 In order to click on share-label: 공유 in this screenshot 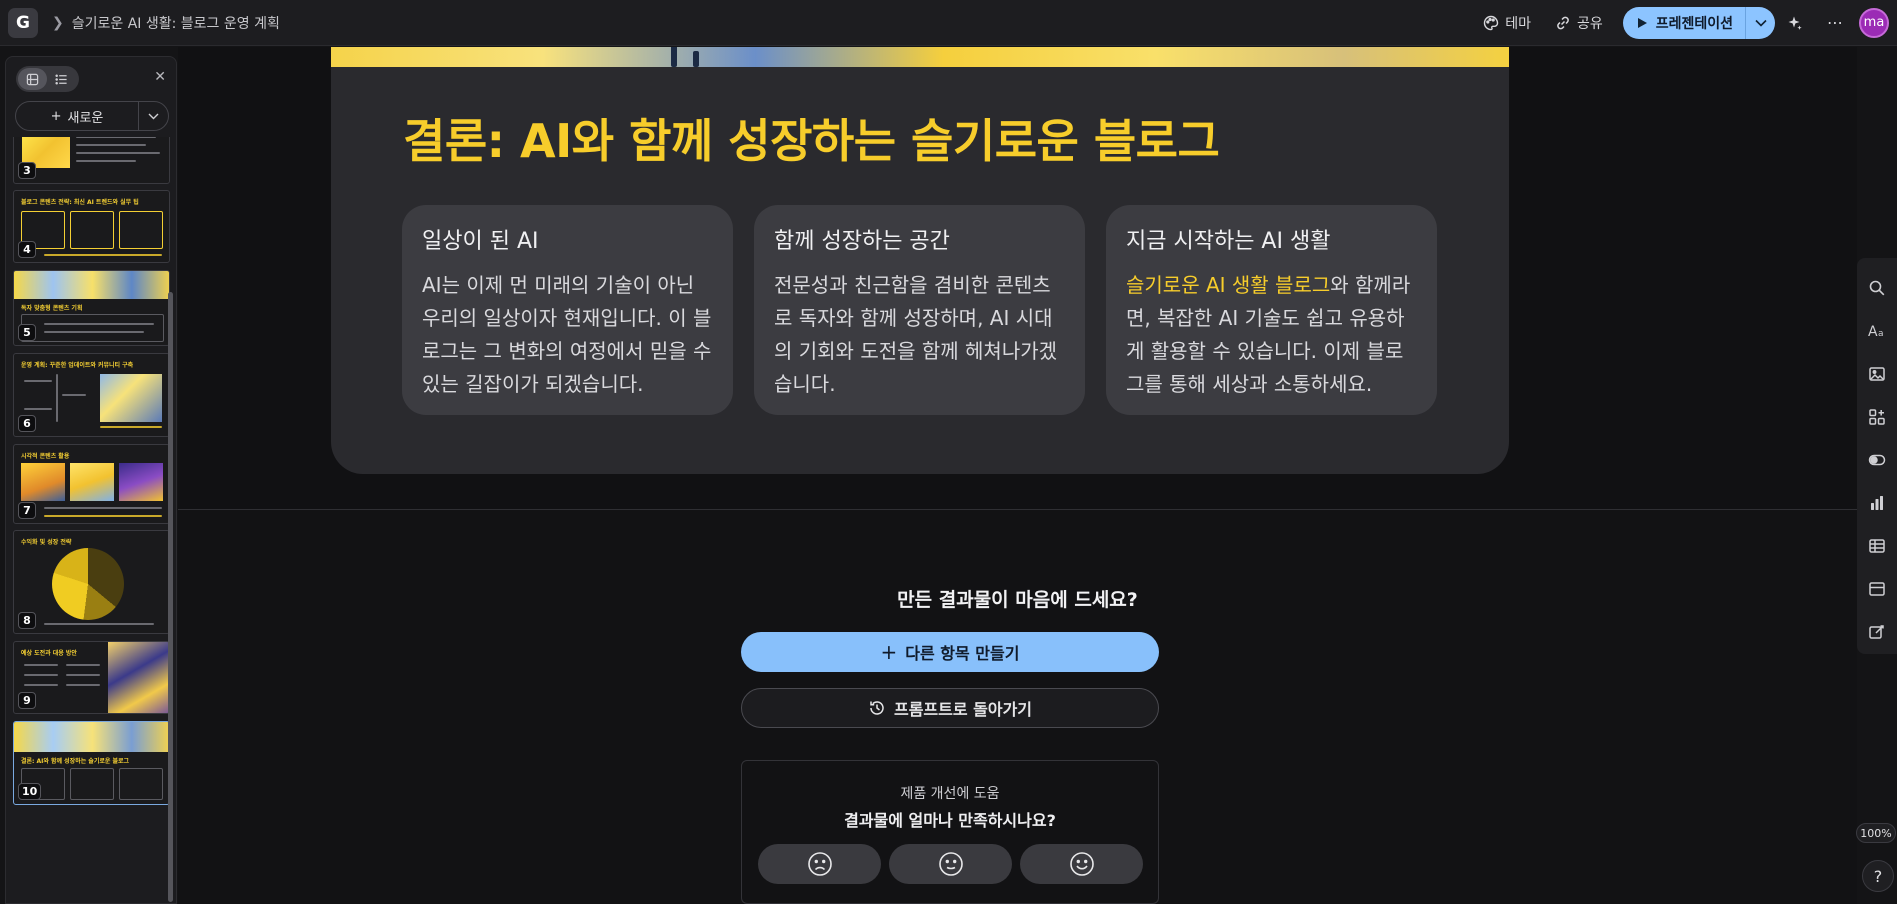, I will do `click(1589, 23)`.